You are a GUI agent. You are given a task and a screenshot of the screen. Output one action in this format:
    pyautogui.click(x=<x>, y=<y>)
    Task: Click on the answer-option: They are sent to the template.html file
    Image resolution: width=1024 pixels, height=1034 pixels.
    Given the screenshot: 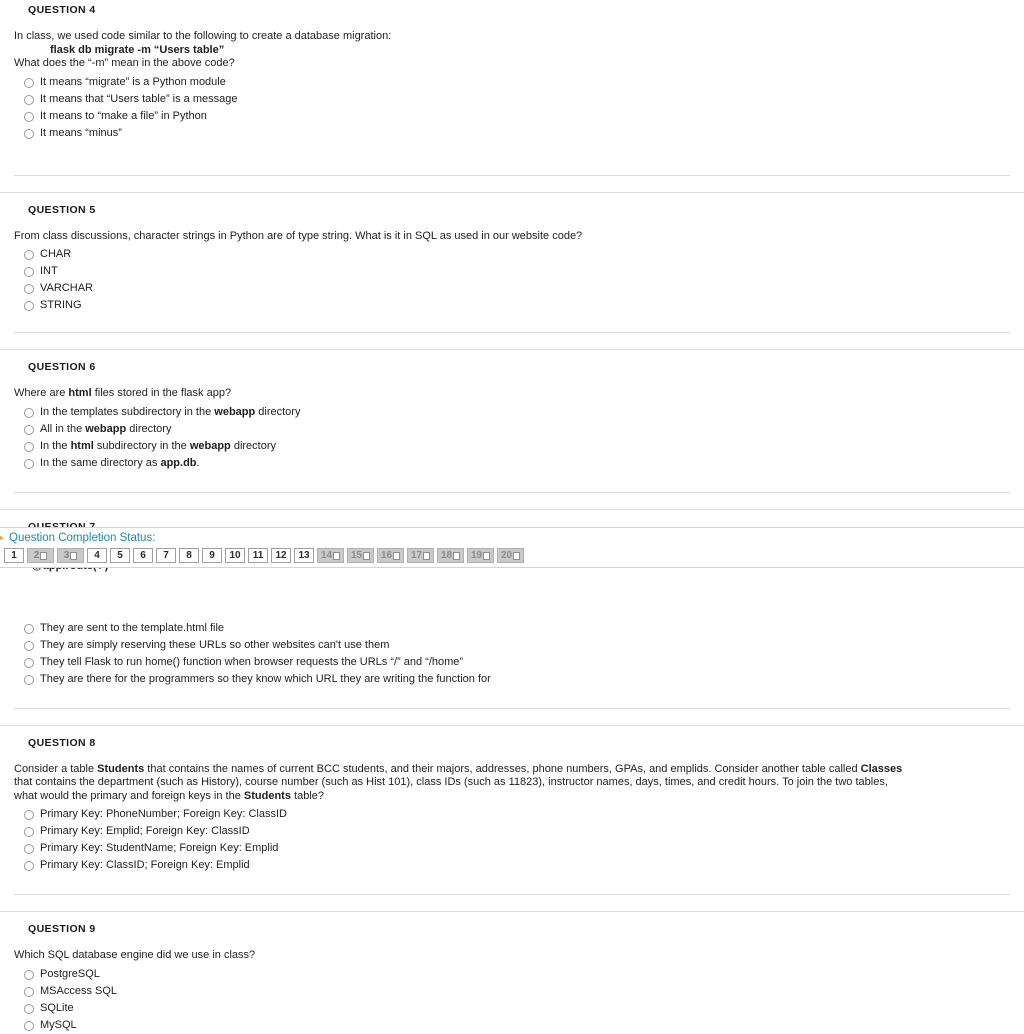 What is the action you would take?
    pyautogui.click(x=512, y=628)
    